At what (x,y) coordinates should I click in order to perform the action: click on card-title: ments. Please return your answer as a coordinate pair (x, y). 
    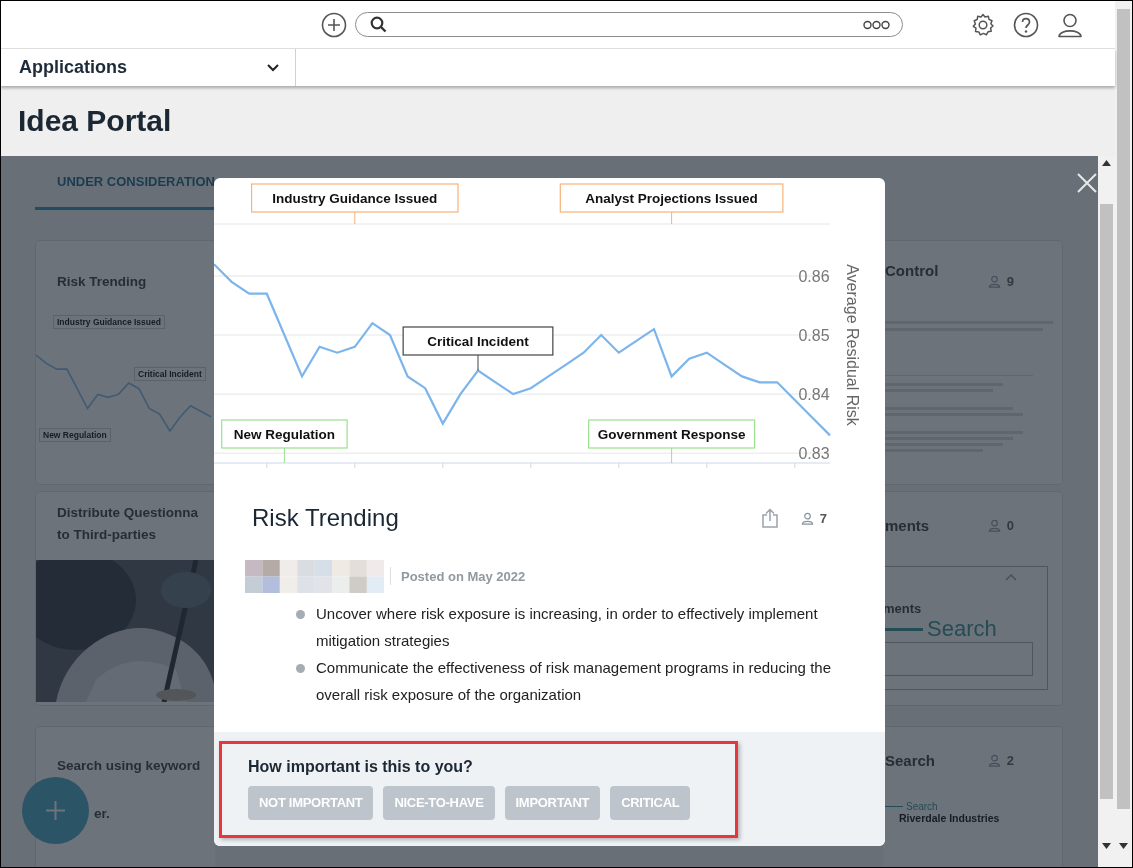
    Looking at the image, I should click on (907, 525).